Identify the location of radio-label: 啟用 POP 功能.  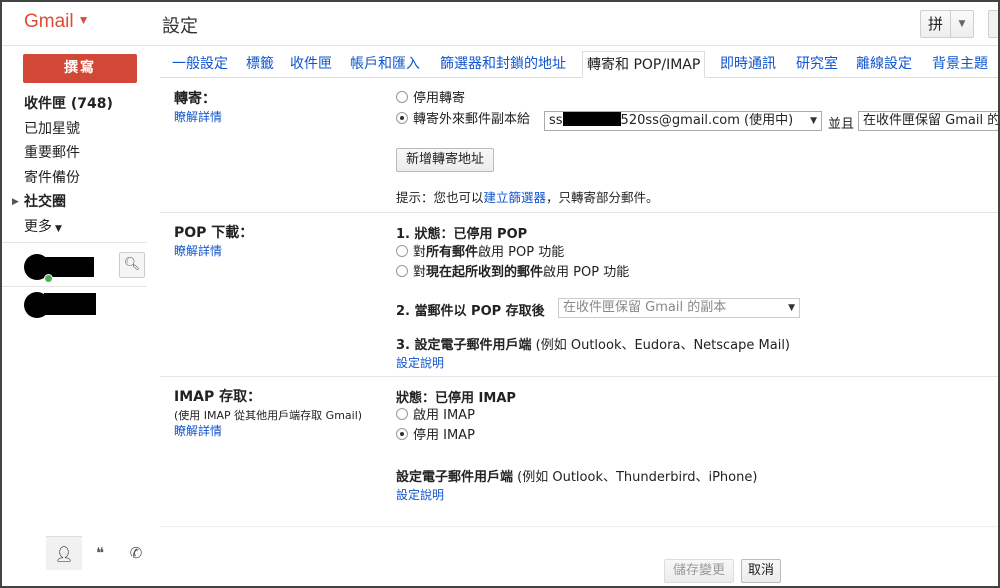
(521, 252).